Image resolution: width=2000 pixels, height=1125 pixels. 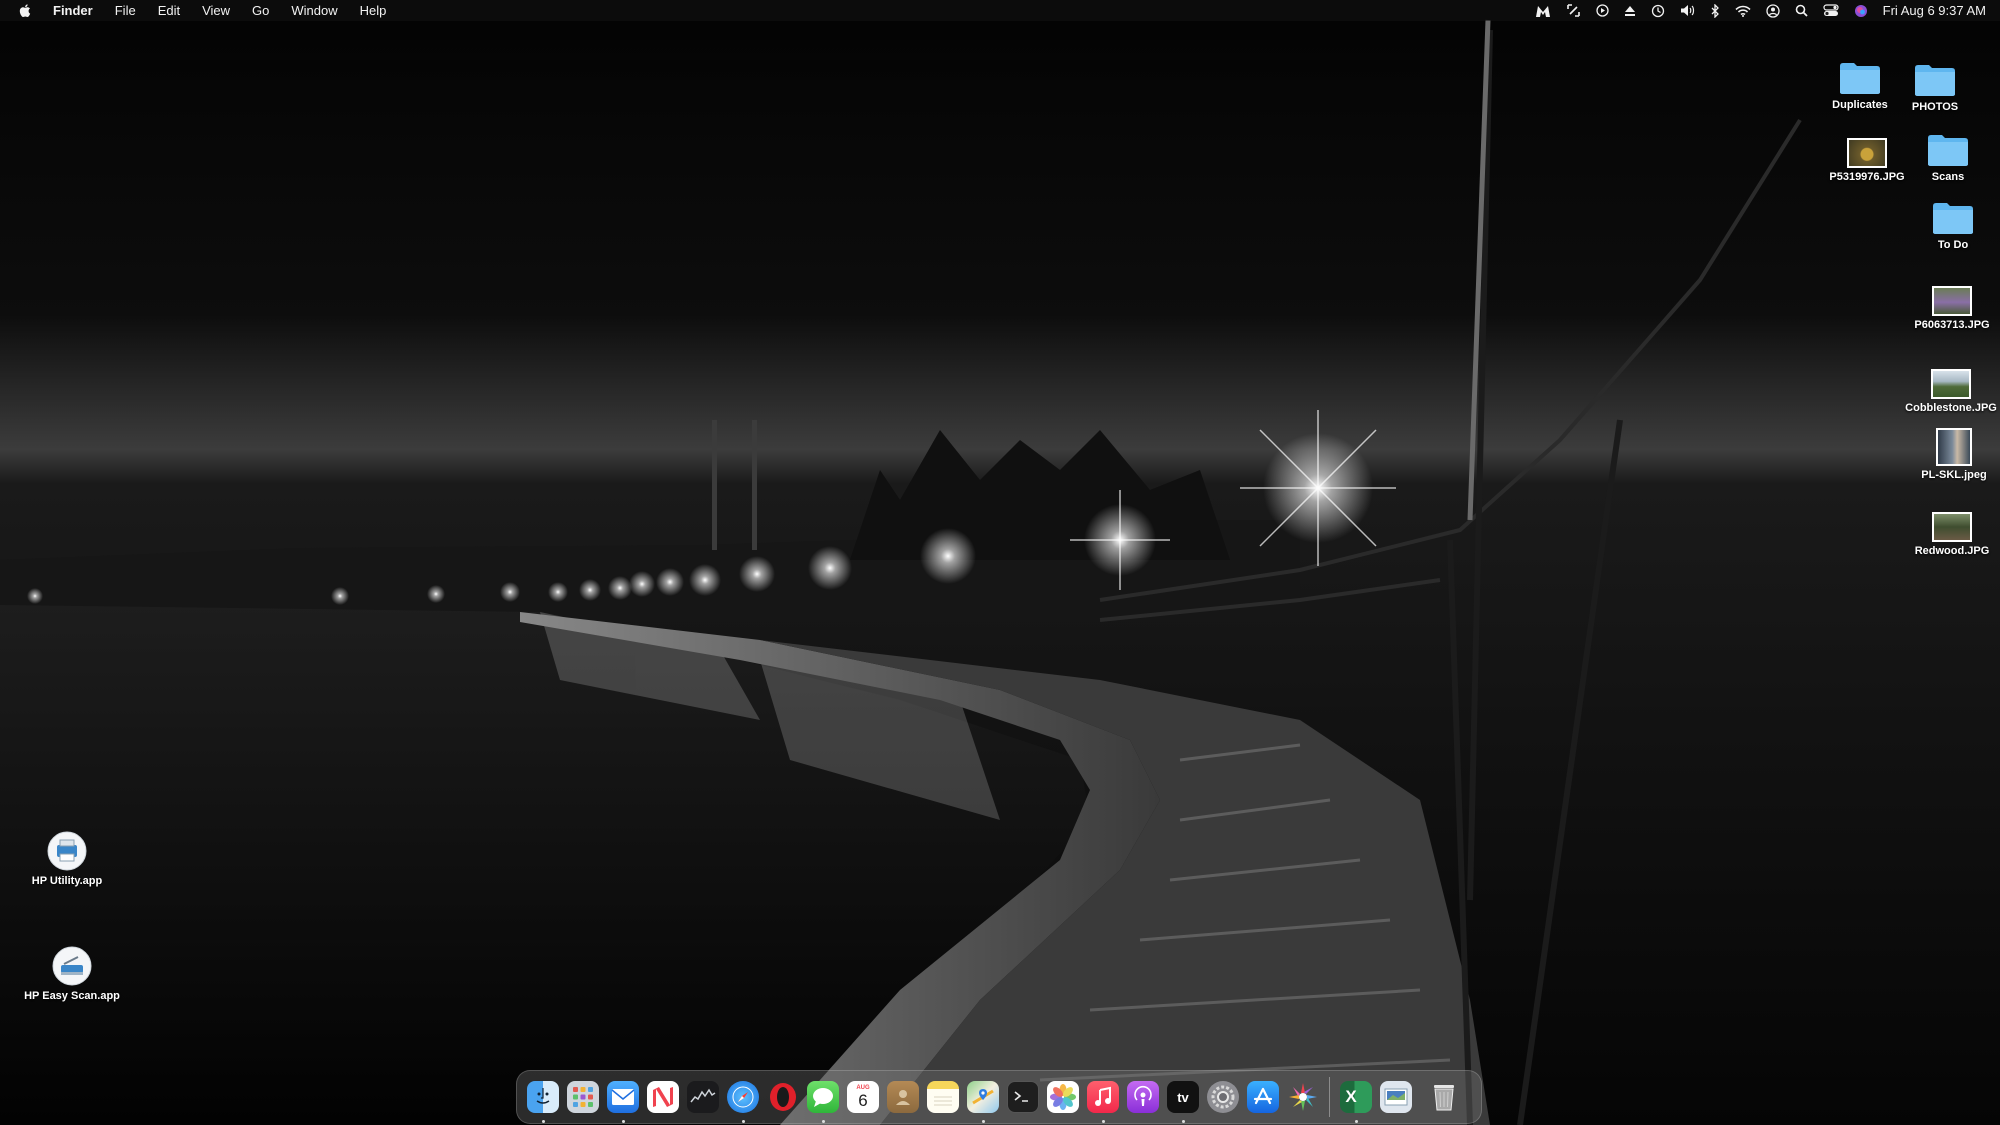 I want to click on terminal-icon, so click(x=1023, y=1097).